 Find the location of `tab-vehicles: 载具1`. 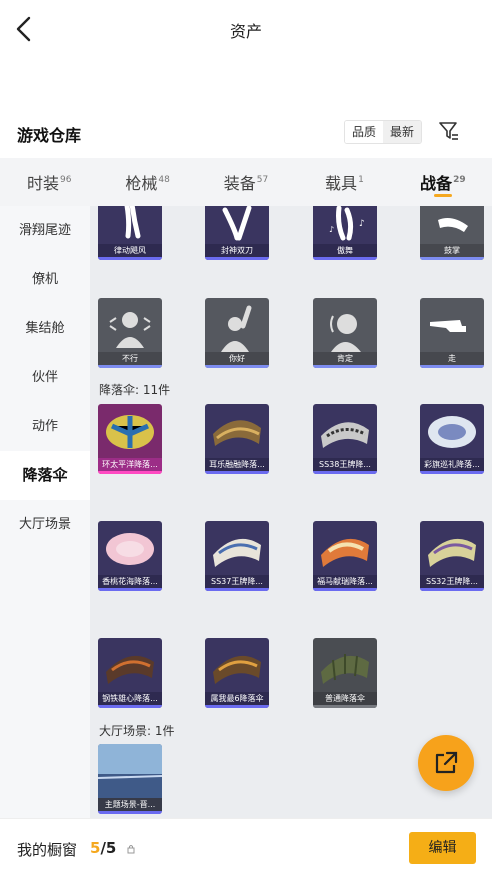

tab-vehicles: 载具1 is located at coordinates (344, 182).